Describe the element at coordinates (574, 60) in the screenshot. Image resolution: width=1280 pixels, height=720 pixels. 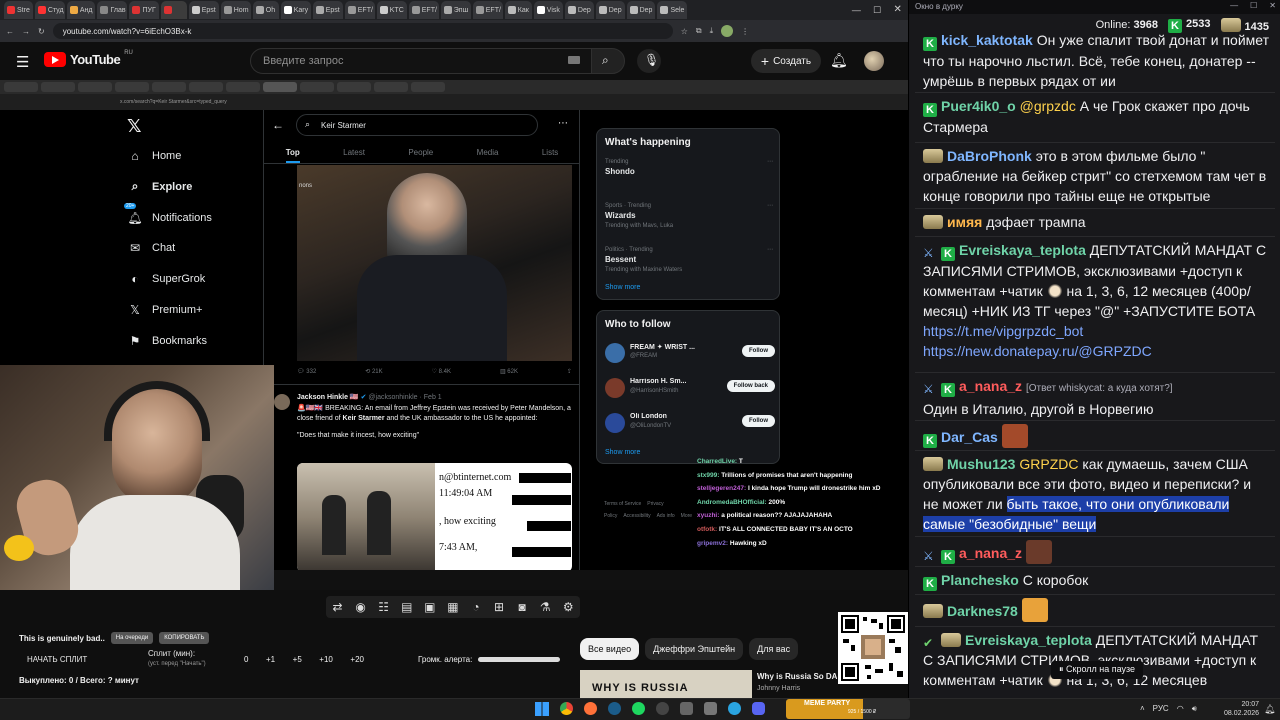
I see `keyboard-icon` at that location.